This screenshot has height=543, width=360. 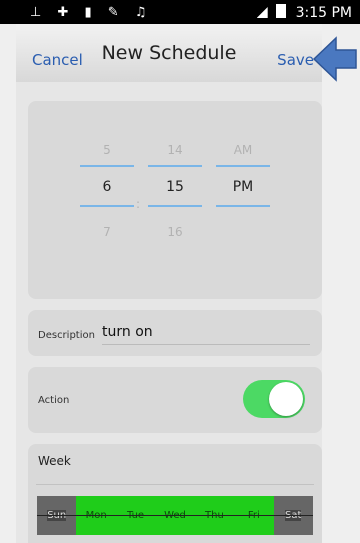 I want to click on page-title: New Schedule, so click(x=169, y=53).